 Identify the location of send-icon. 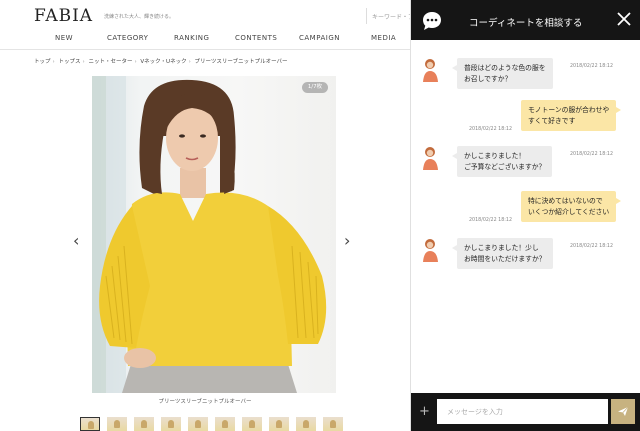
(623, 411).